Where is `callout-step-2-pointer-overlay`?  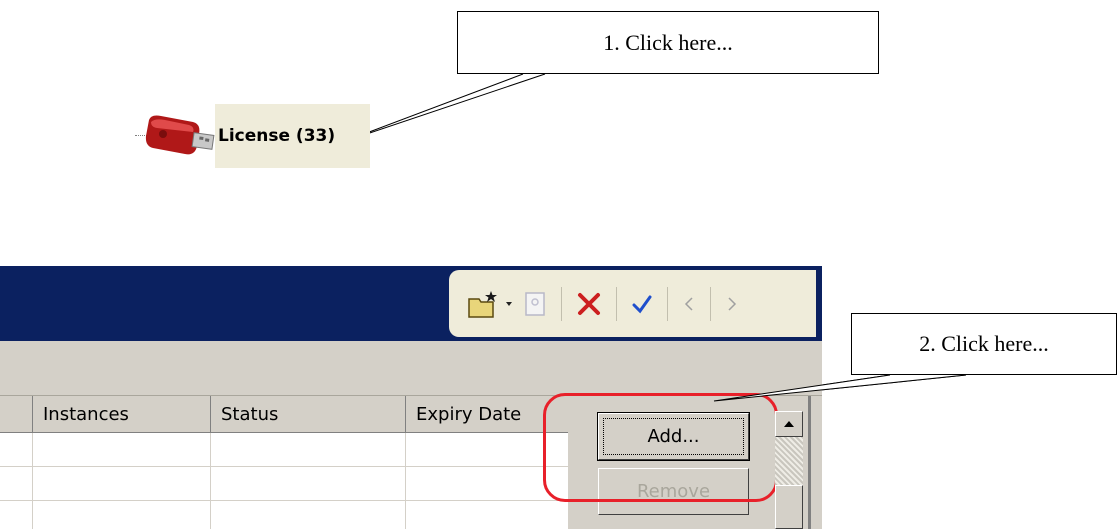
callout-step-2-pointer-overlay is located at coordinates (840, 388).